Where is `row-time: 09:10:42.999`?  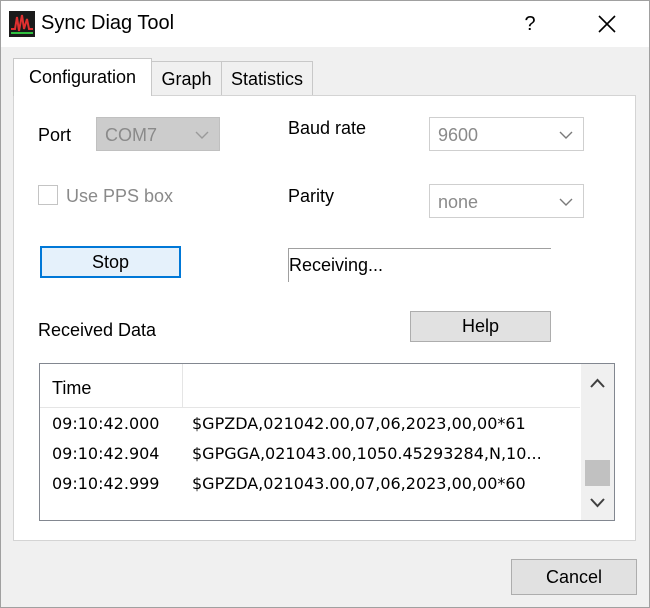 row-time: 09:10:42.999 is located at coordinates (106, 483).